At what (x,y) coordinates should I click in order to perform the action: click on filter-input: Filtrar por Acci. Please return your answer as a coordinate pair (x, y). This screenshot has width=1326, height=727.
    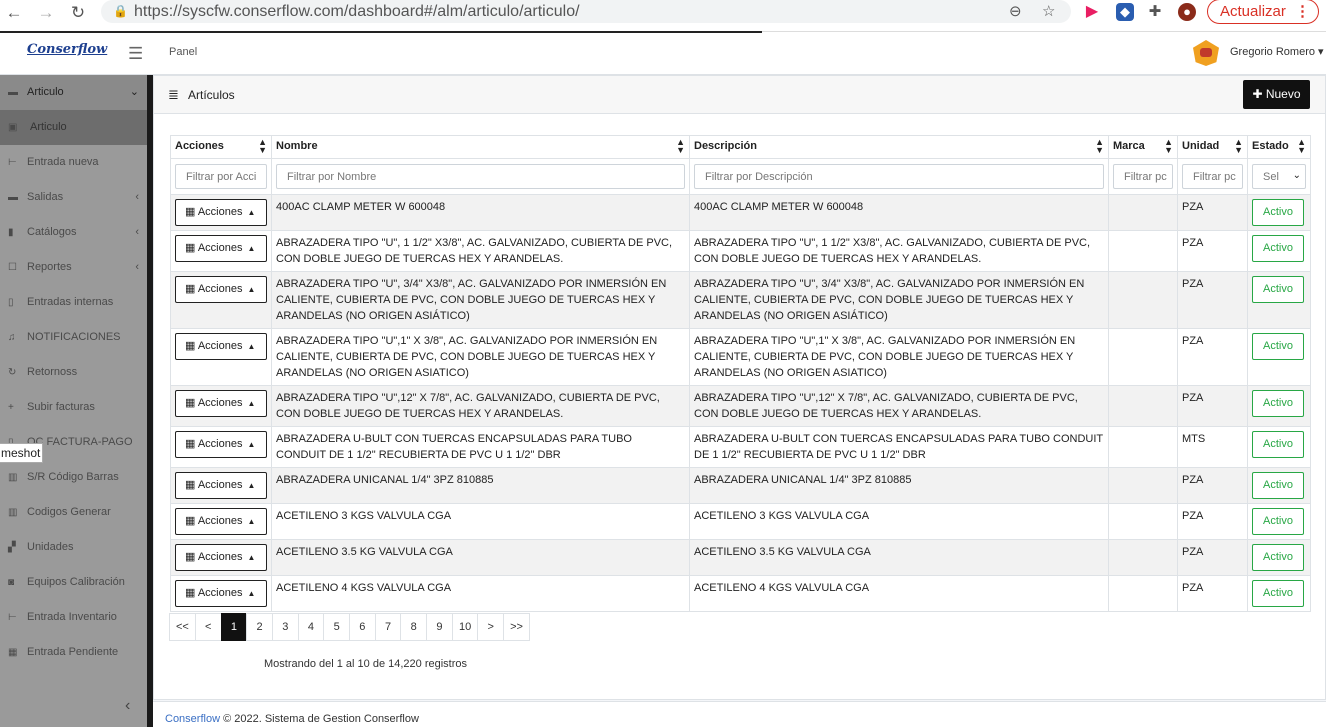
    Looking at the image, I should click on (221, 176).